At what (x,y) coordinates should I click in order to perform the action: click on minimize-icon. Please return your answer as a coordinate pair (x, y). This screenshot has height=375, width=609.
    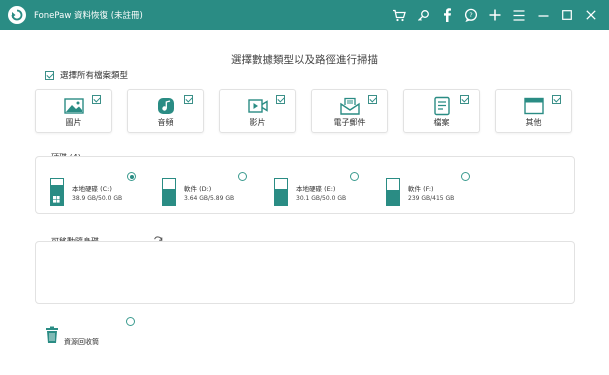
    Looking at the image, I should click on (543, 15).